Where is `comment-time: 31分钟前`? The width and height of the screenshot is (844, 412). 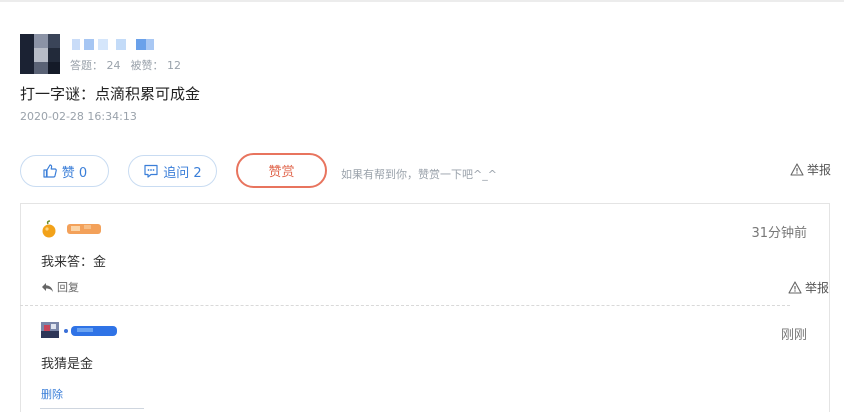
comment-time: 31分钟前 is located at coordinates (779, 233).